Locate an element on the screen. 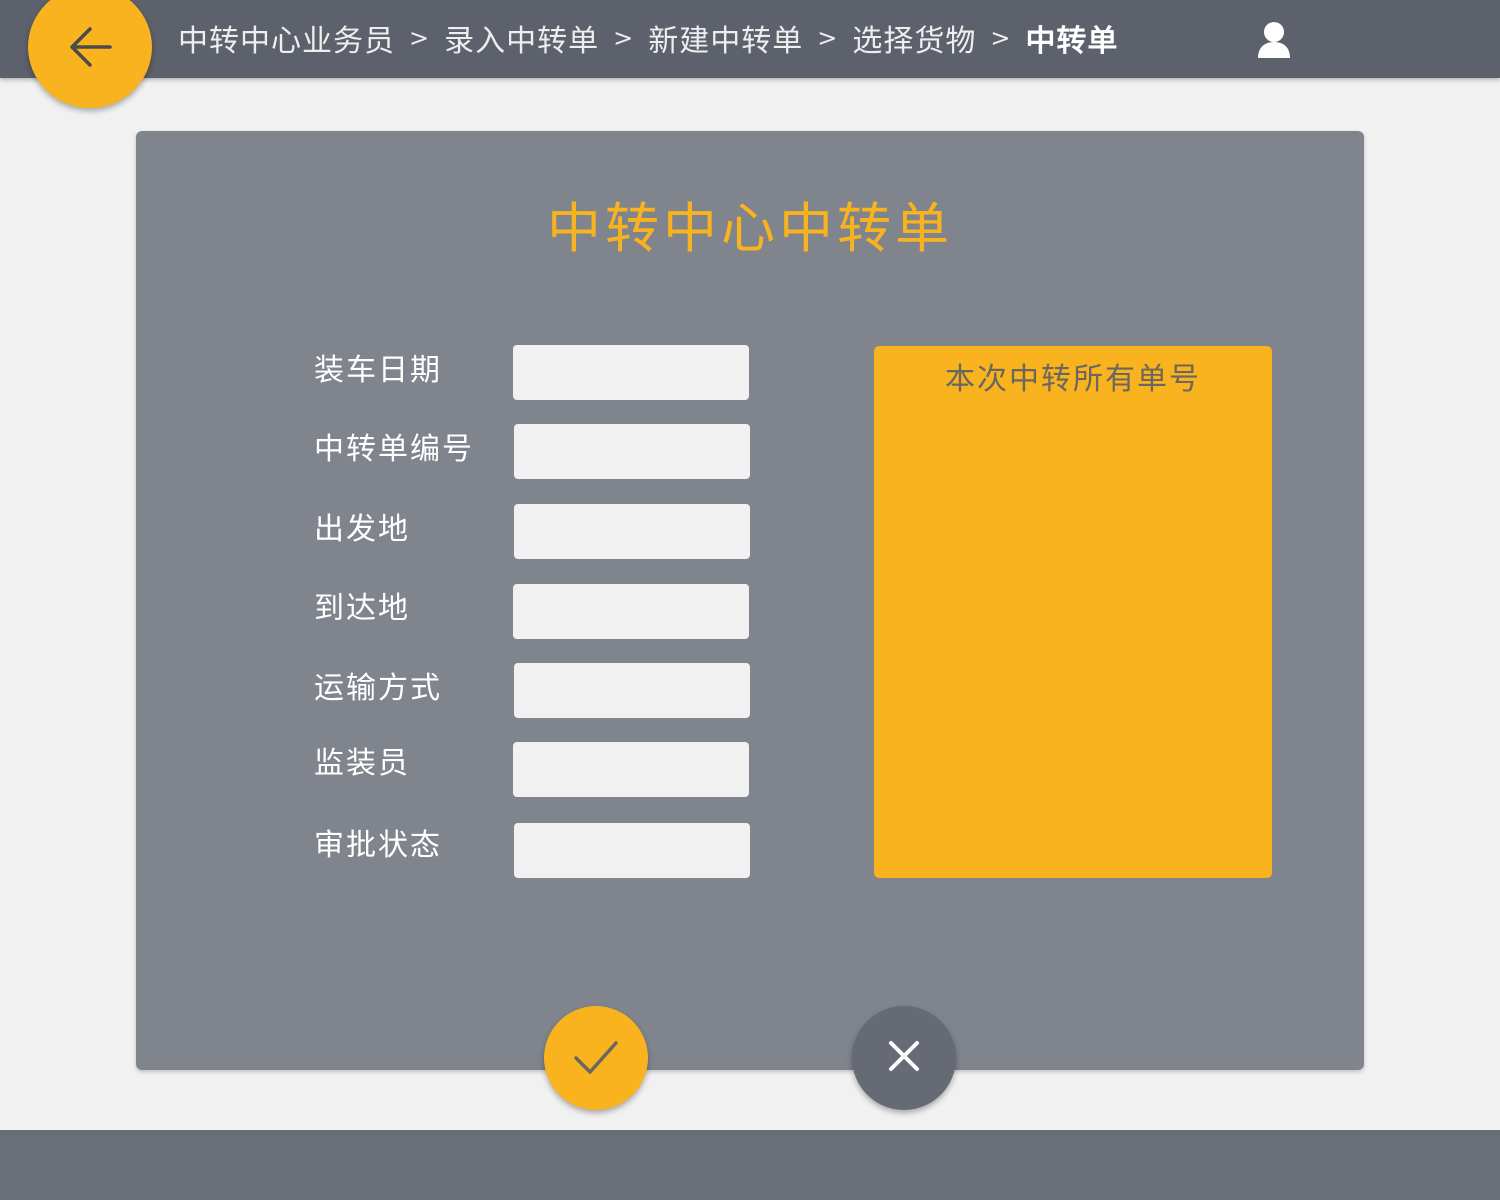 This screenshot has width=1500, height=1200. transfer-number-input is located at coordinates (632, 451).